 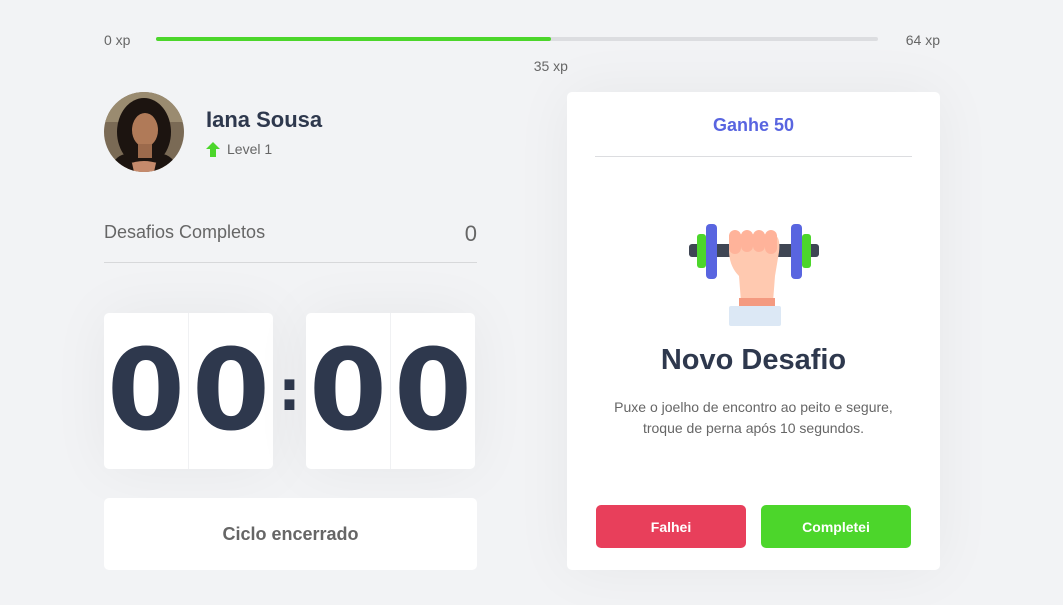 I want to click on failed-button: Falhei, so click(x=671, y=526).